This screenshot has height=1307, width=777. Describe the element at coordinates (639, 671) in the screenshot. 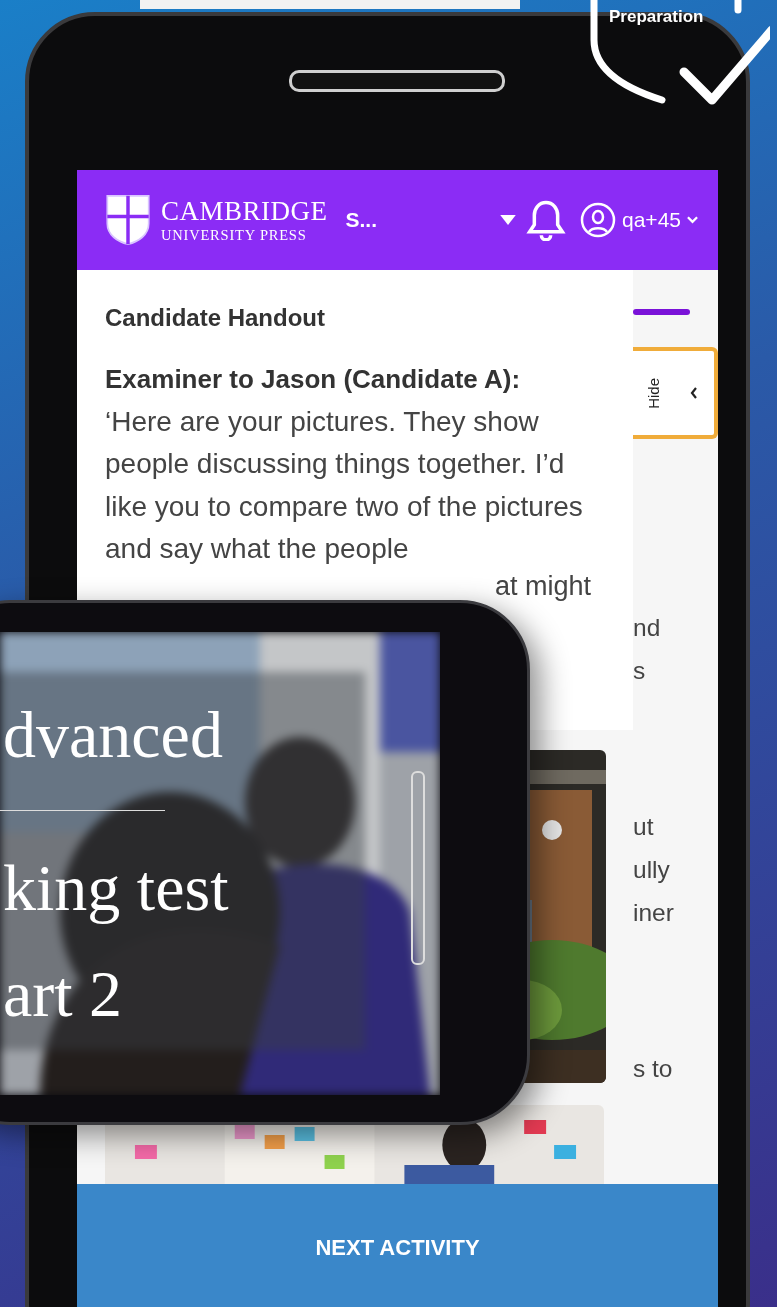

I see `text-fragment: s` at that location.